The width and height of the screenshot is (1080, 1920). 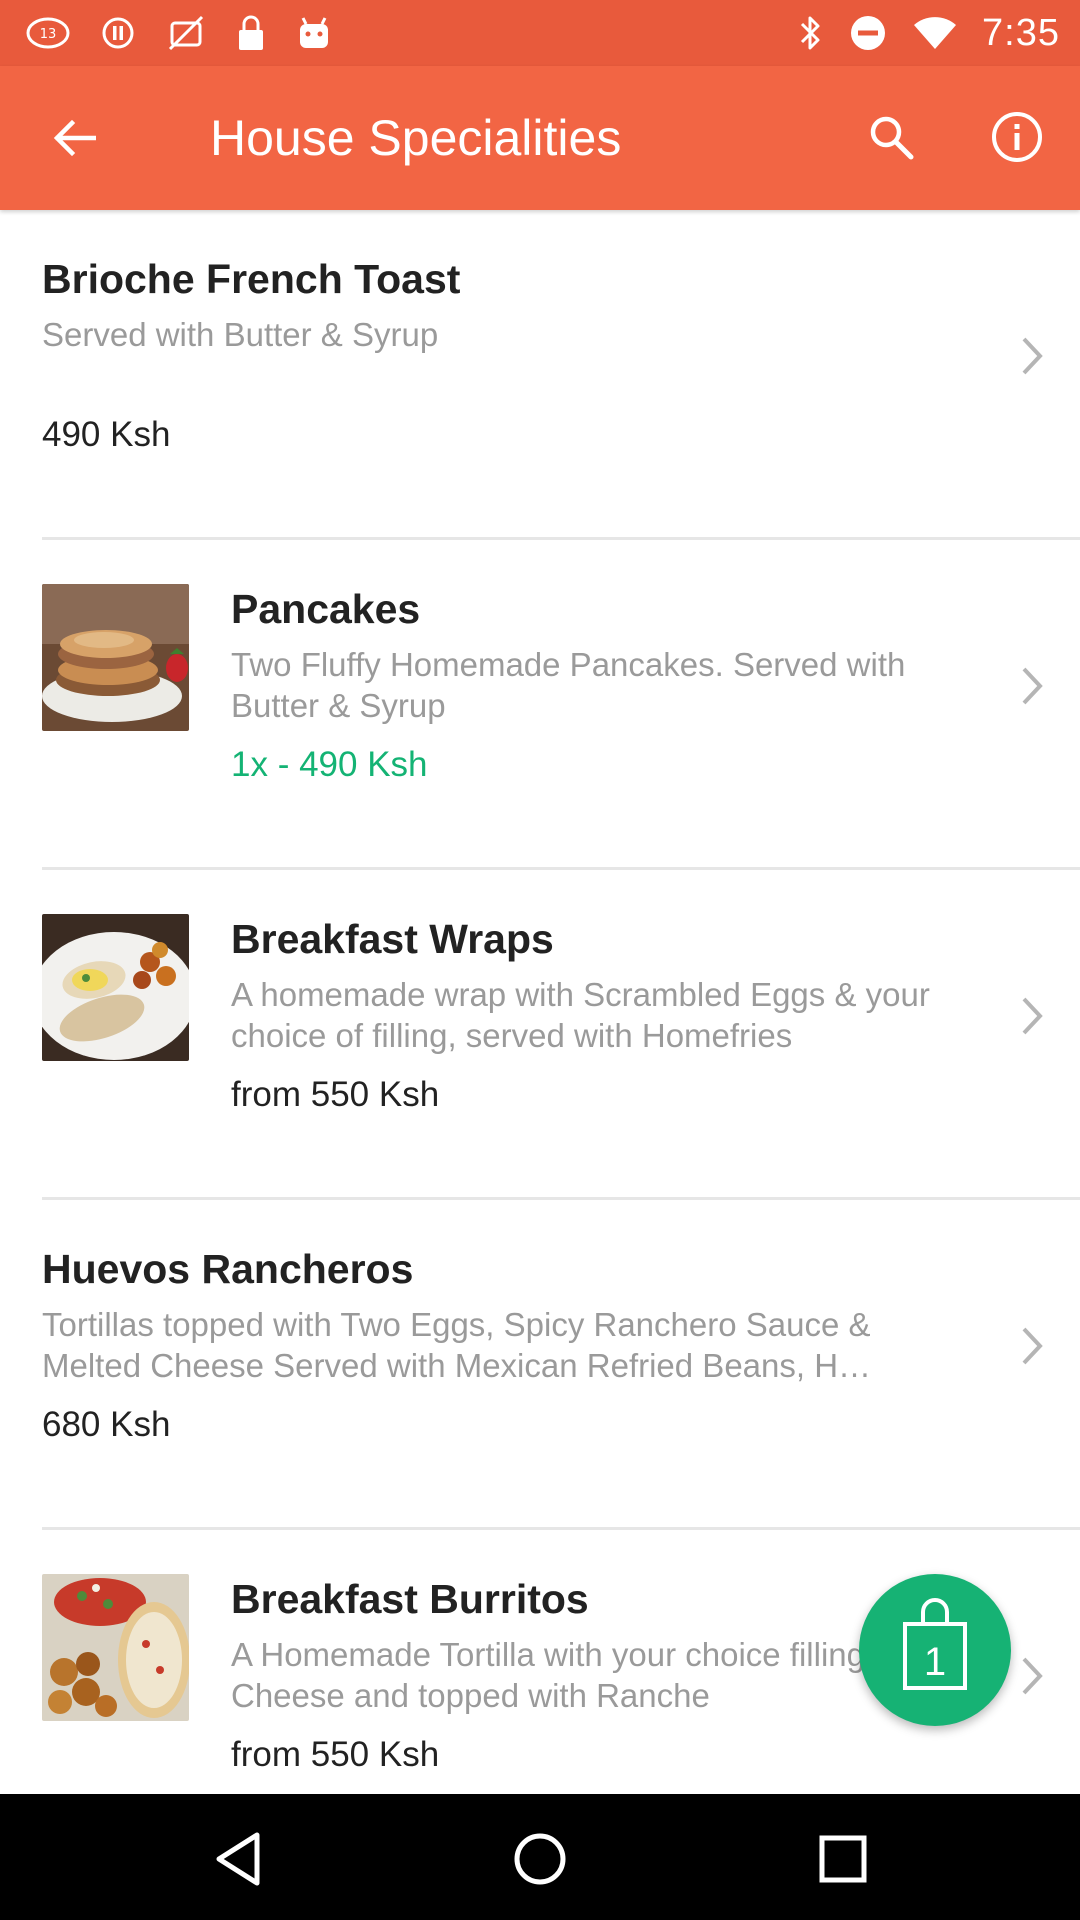 I want to click on arrow-back-icon, so click(x=74, y=138).